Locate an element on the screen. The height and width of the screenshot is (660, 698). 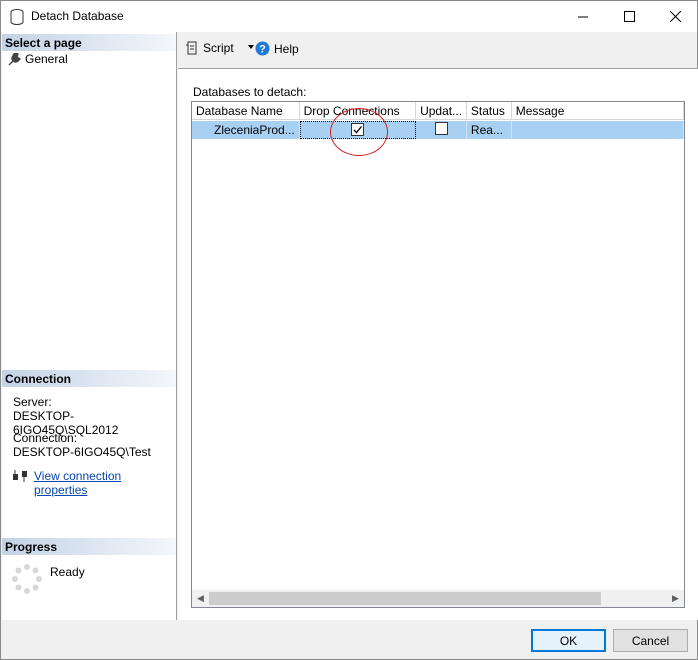
scroll-right-icon: ▶ is located at coordinates (675, 599).